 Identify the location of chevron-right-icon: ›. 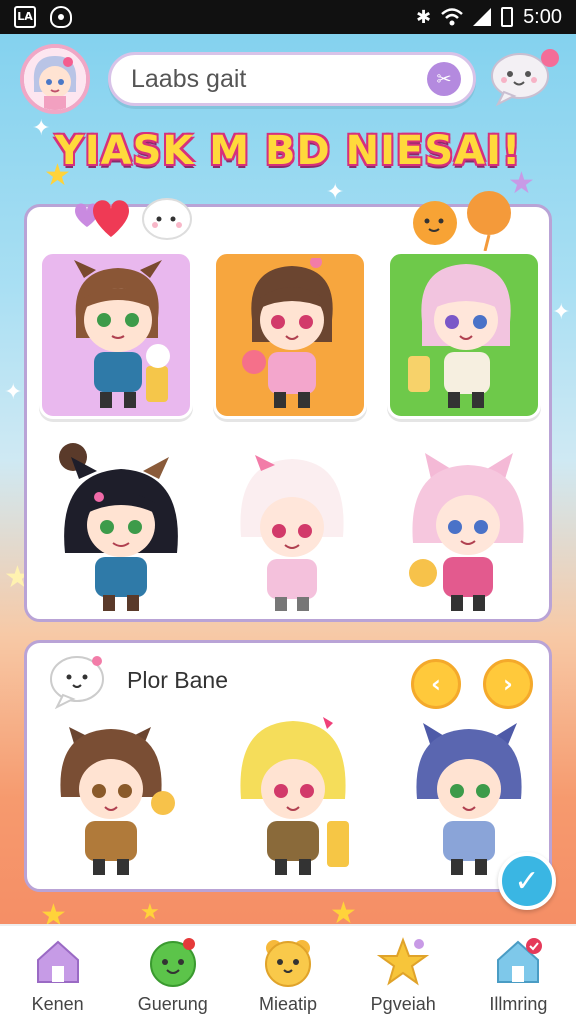
(508, 684).